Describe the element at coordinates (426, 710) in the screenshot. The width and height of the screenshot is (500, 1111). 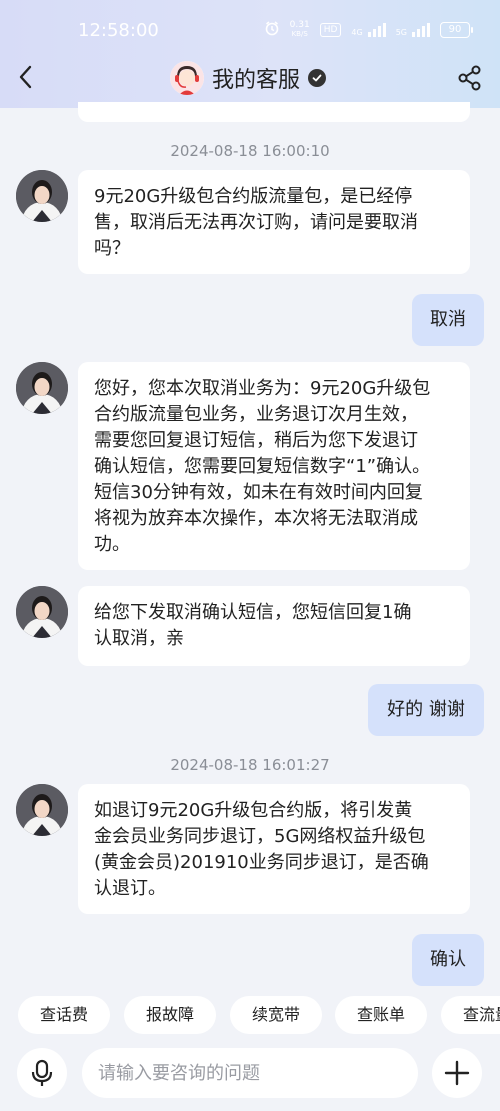
I see `outgoing-message: 好的 谢谢` at that location.